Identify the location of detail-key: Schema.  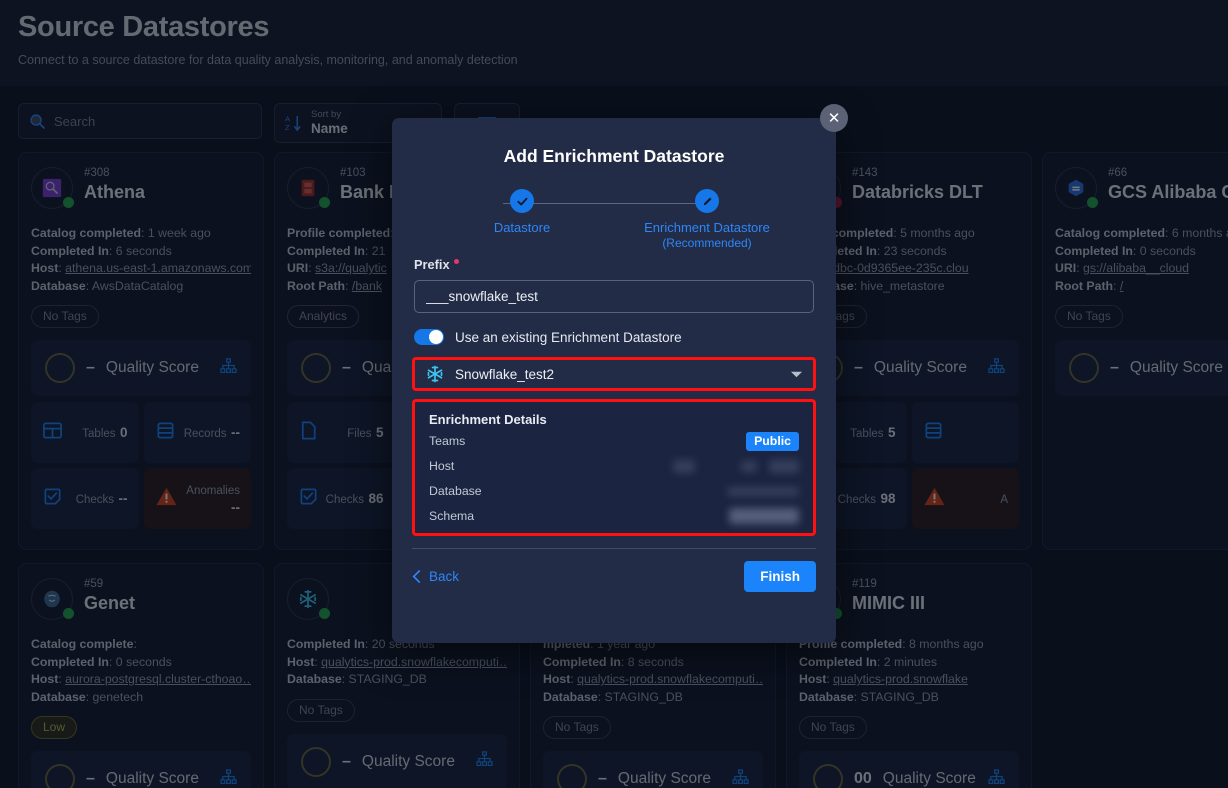
(452, 516).